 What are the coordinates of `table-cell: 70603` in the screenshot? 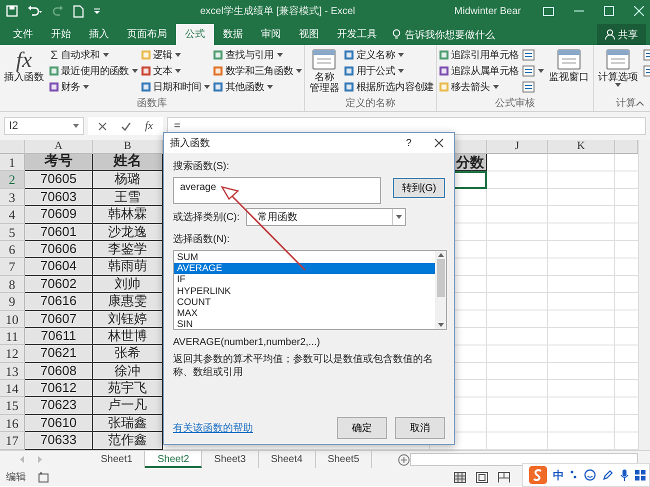 It's located at (59, 197).